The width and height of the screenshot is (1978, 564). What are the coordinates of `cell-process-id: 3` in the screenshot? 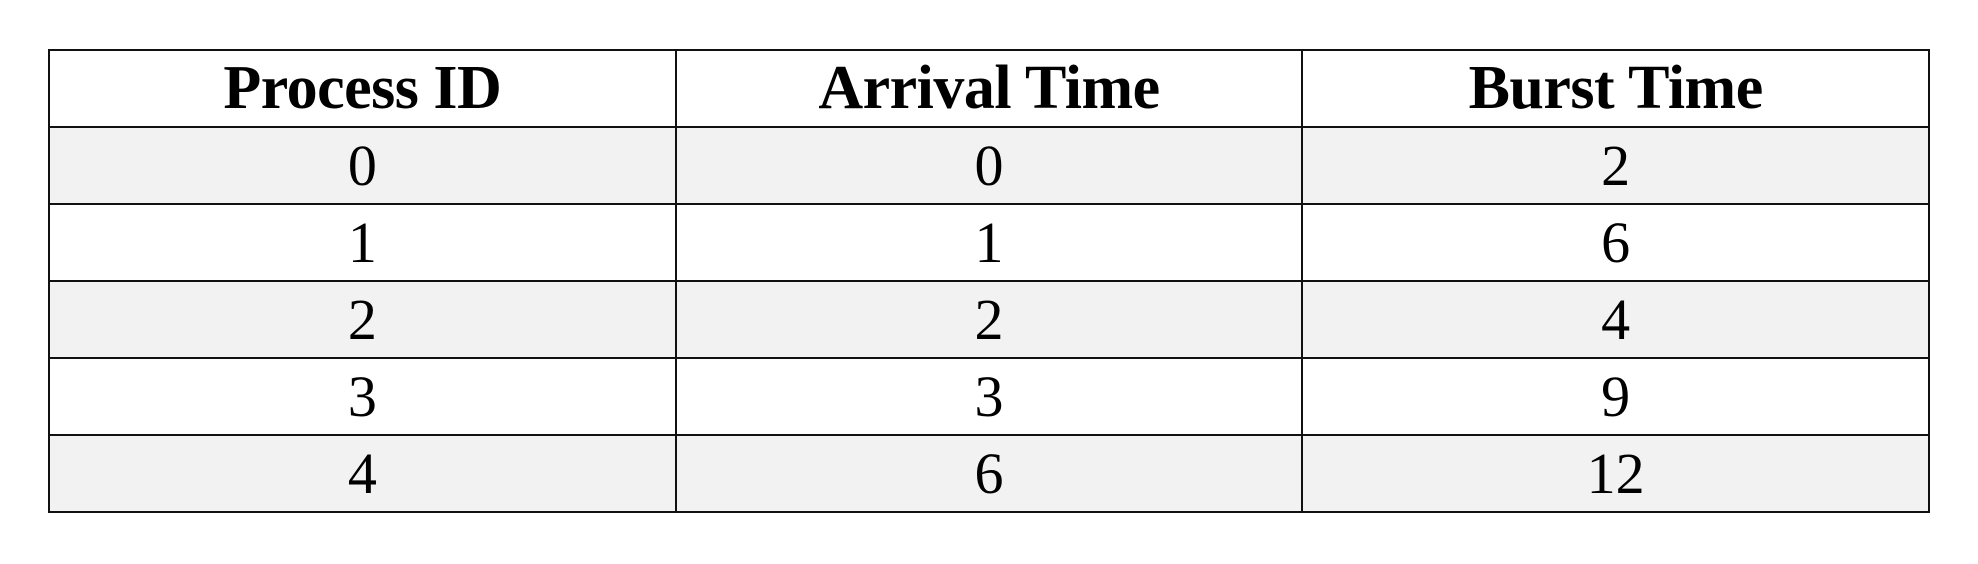 It's located at (362, 396).